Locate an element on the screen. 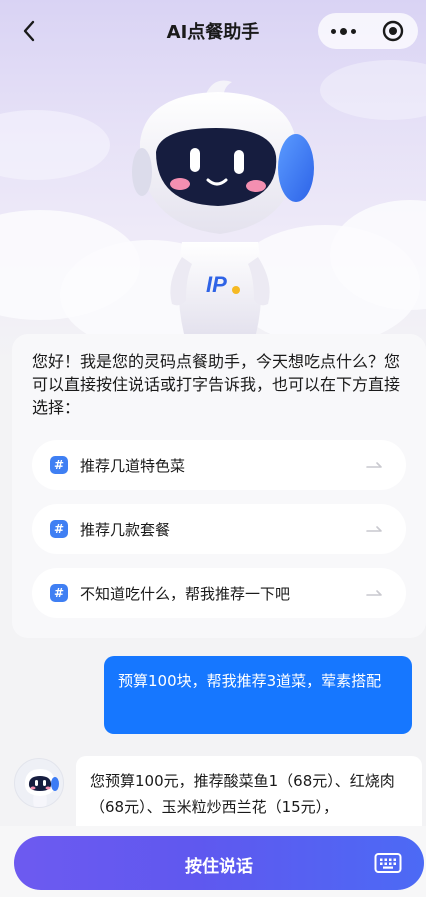 Image resolution: width=426 pixels, height=897 pixels. more-button is located at coordinates (343, 31).